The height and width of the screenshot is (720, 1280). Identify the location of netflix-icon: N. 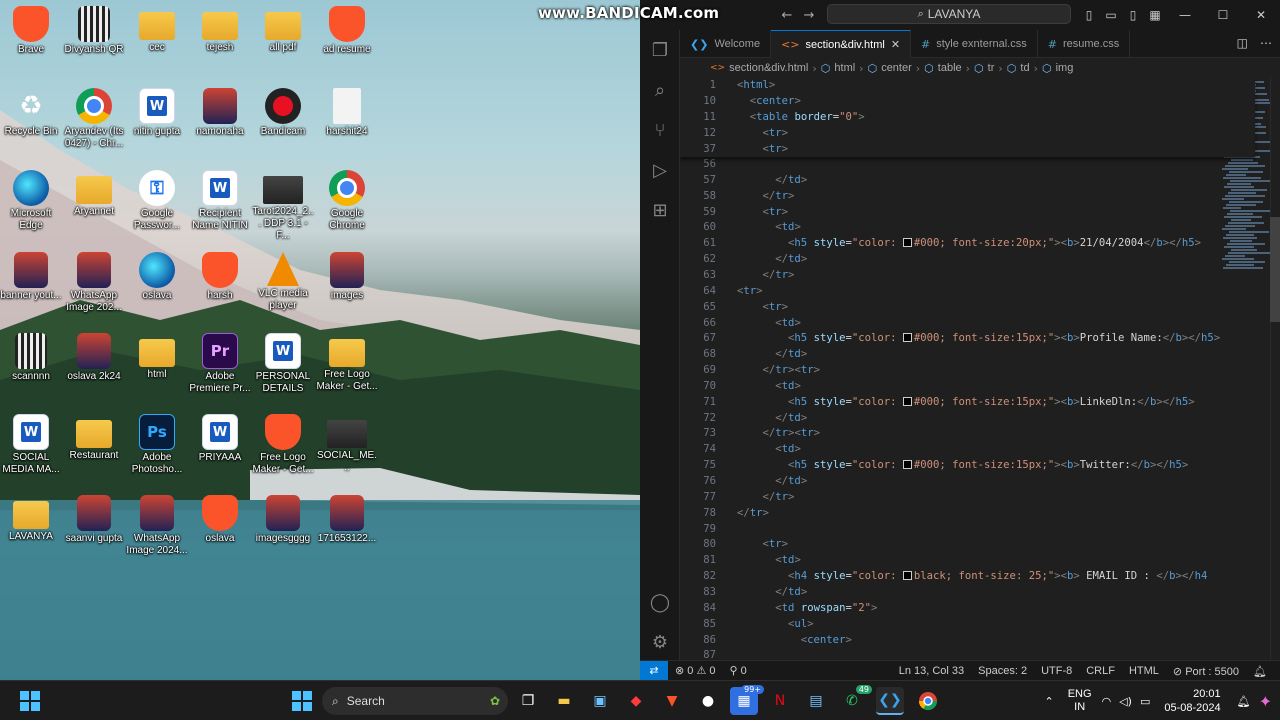
(780, 701).